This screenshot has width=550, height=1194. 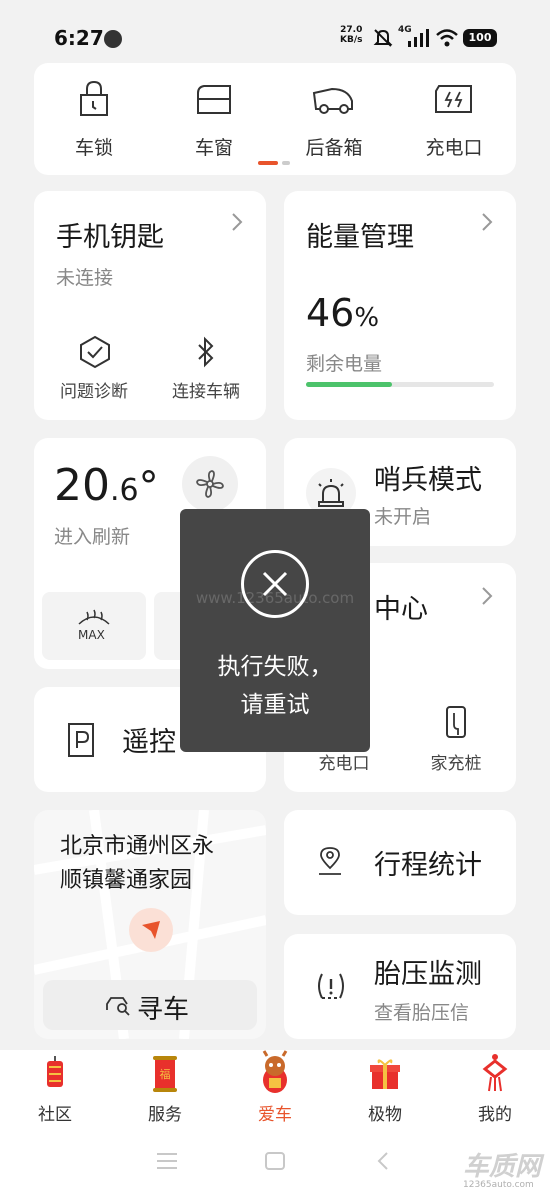 What do you see at coordinates (447, 38) in the screenshot?
I see `wifi-icon` at bounding box center [447, 38].